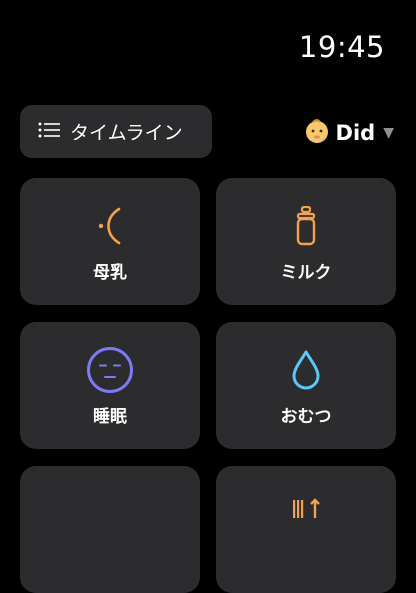  I want to click on tile-partial-right, so click(306, 529).